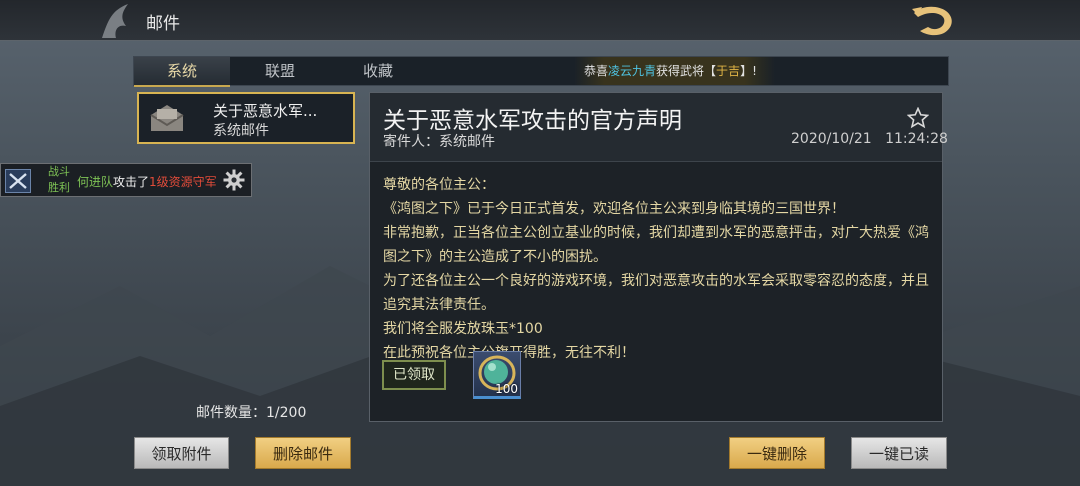 The width and height of the screenshot is (1080, 486). What do you see at coordinates (378, 71) in the screenshot?
I see `tab-favorites: 收藏` at bounding box center [378, 71].